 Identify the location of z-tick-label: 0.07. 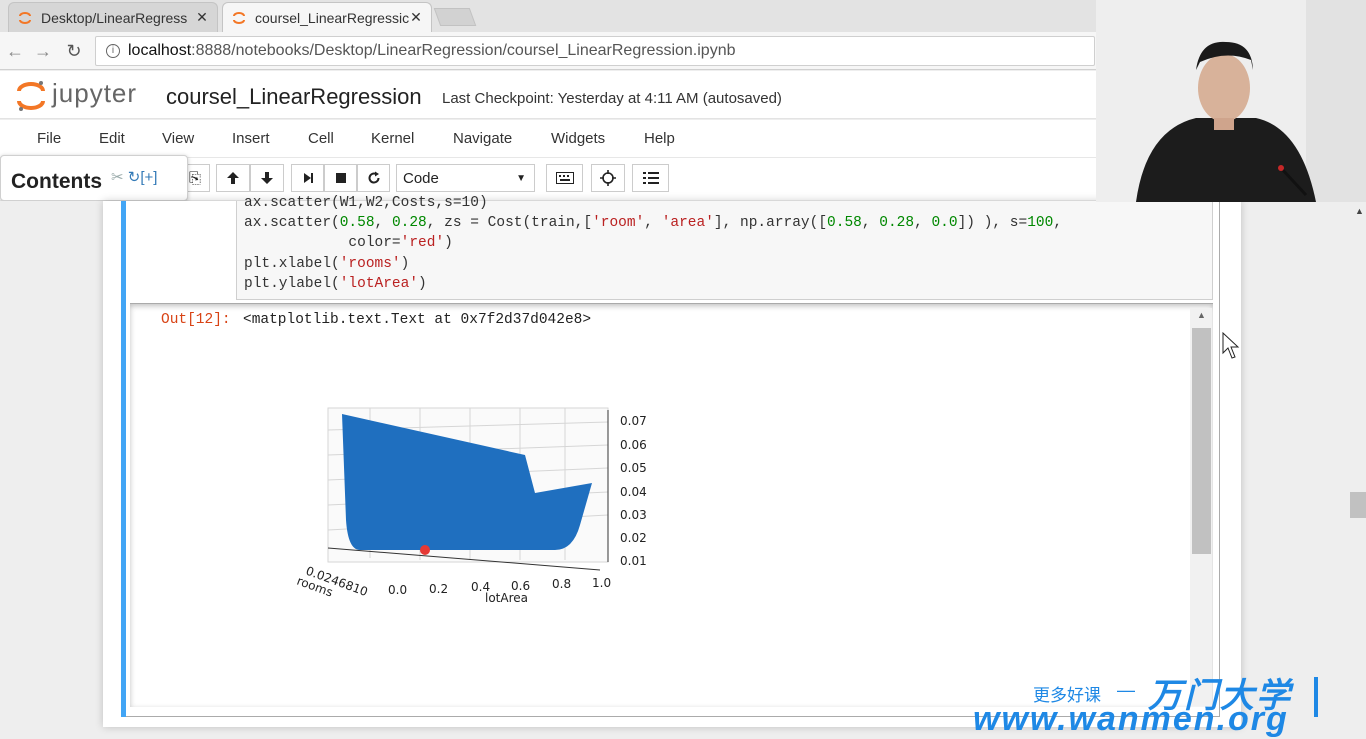
(633, 421).